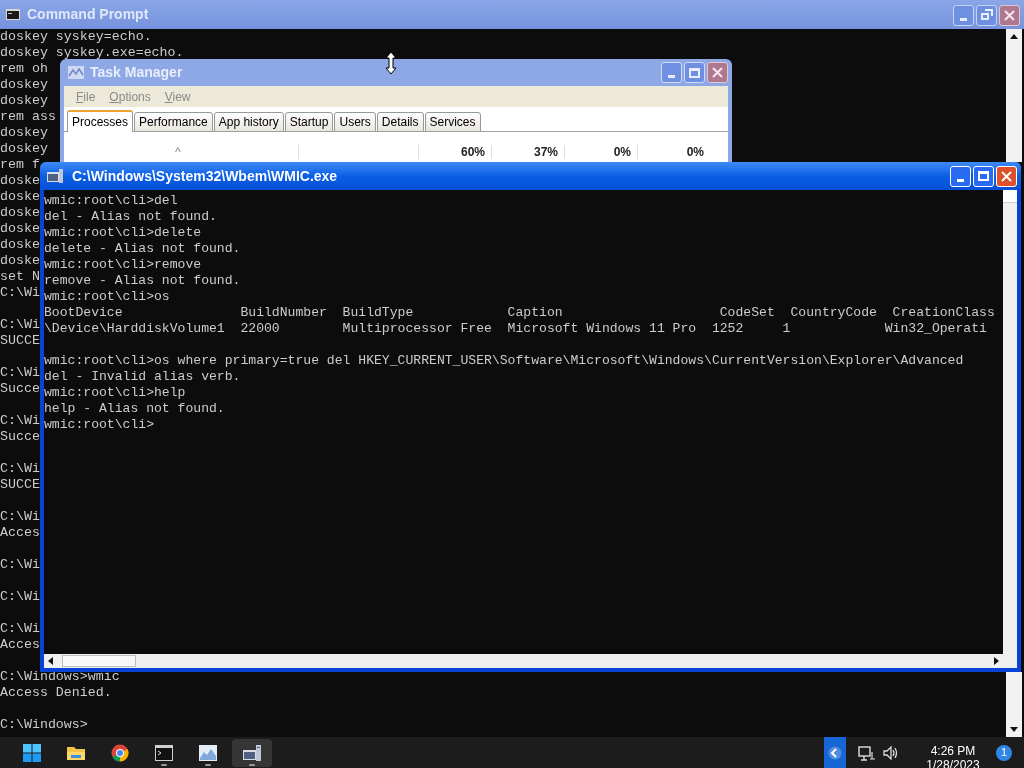 The width and height of the screenshot is (1024, 768). What do you see at coordinates (953, 751) in the screenshot?
I see `clock-time: 4:26 PM` at bounding box center [953, 751].